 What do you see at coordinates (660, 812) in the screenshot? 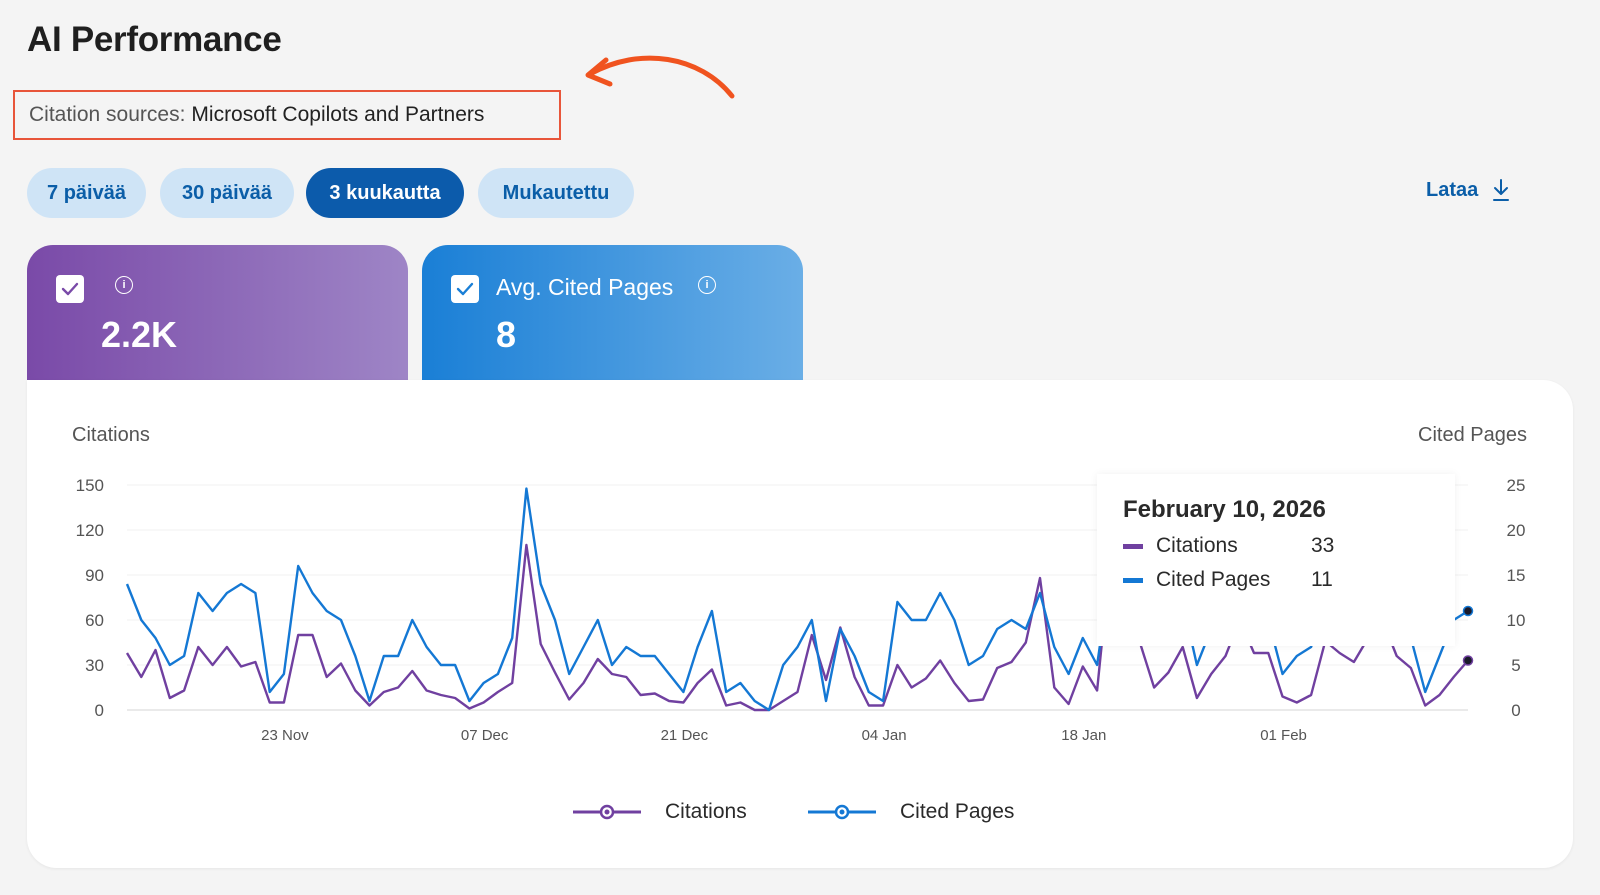
I see `legend-item-citations: Citations` at bounding box center [660, 812].